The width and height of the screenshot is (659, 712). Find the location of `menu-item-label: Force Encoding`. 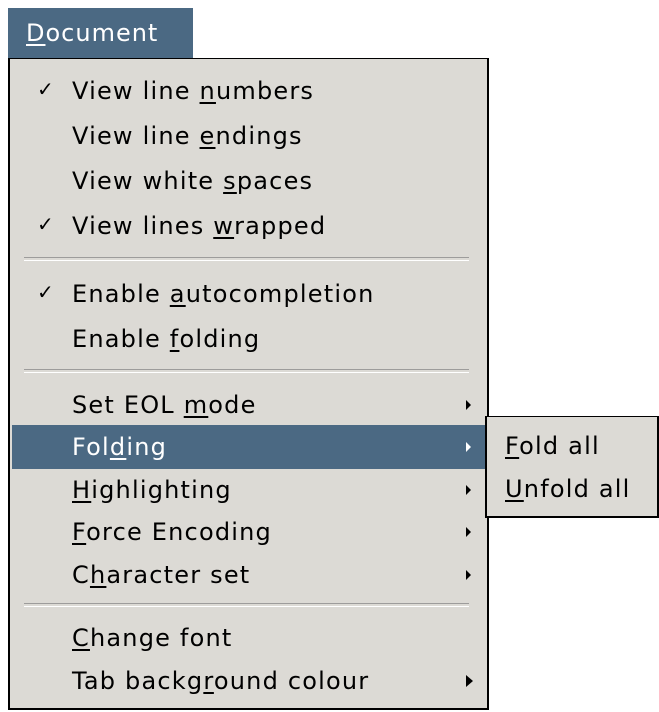

menu-item-label: Force Encoding is located at coordinates (172, 532).